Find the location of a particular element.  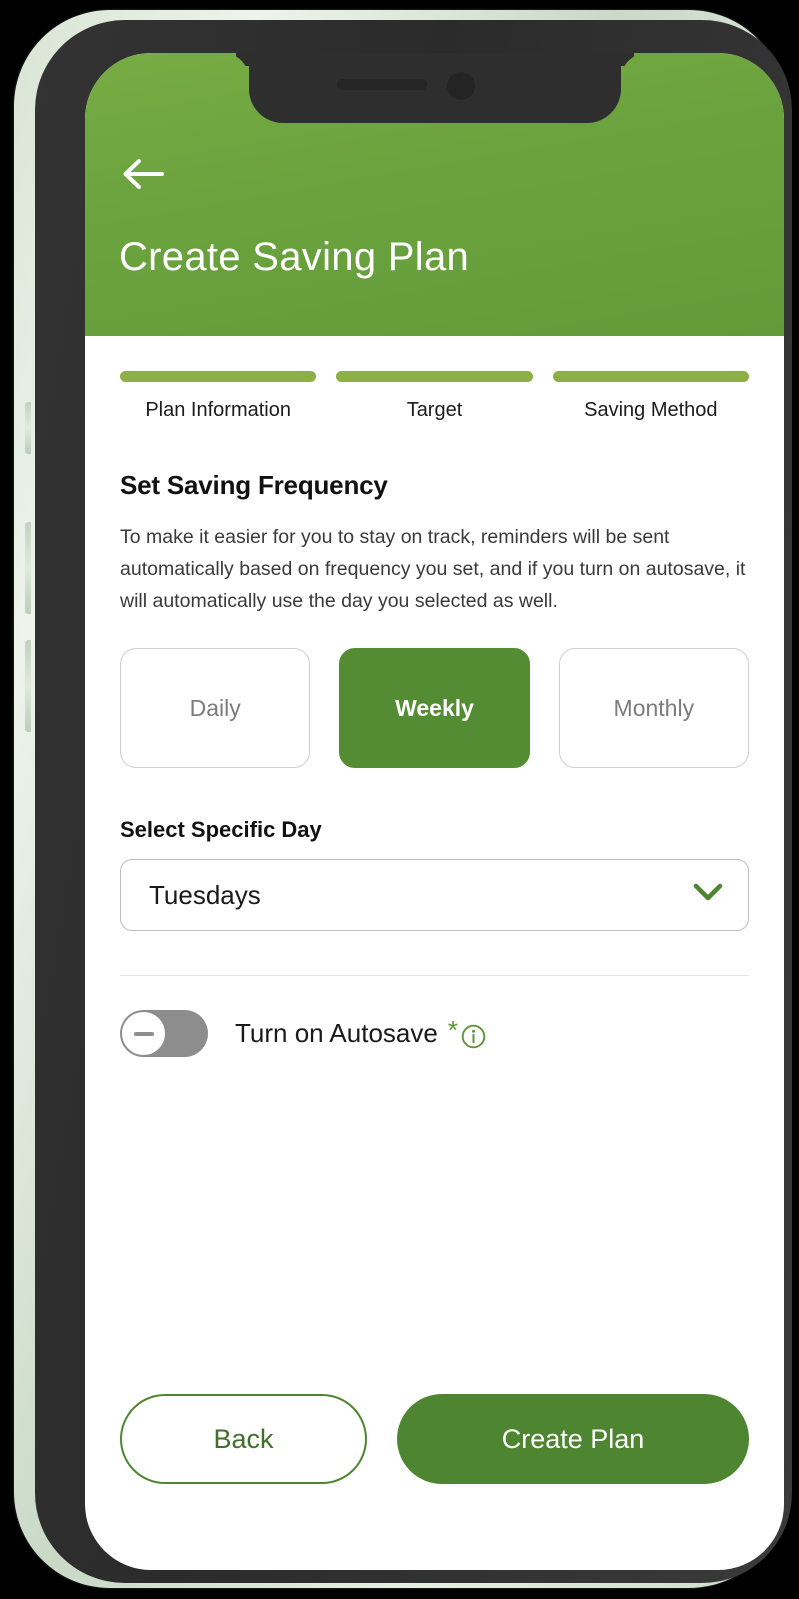

select-specific-day-label: Select Specific Day is located at coordinates (221, 829).